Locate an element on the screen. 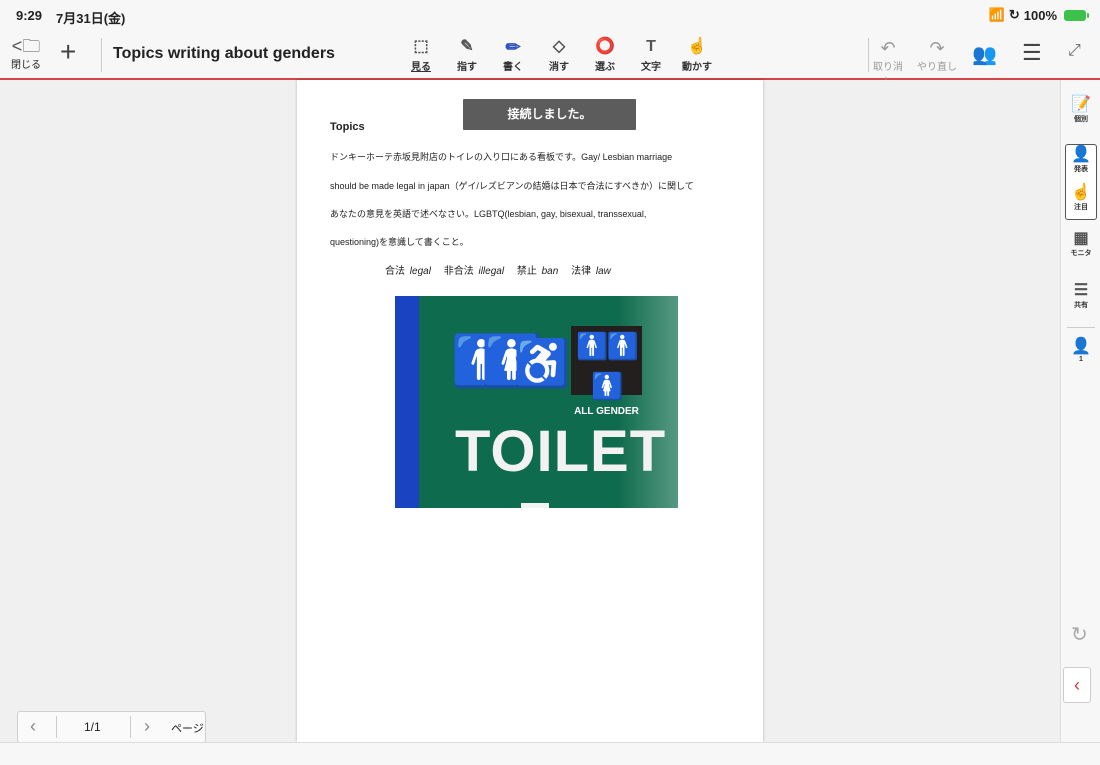 Image resolution: width=1100 pixels, height=765 pixels. doc-heading: Topics is located at coordinates (347, 127).